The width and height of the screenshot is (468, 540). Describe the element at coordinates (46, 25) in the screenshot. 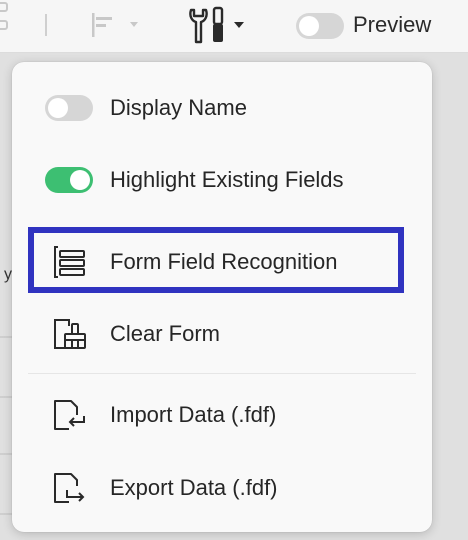

I see `toolbar-separator` at that location.